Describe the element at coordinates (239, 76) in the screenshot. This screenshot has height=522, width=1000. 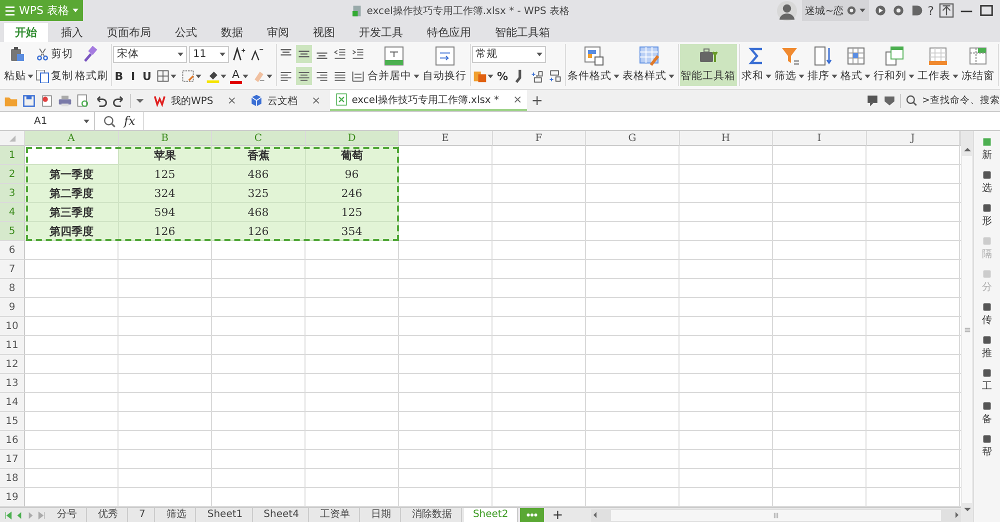
I see `font-color-button: A` at that location.